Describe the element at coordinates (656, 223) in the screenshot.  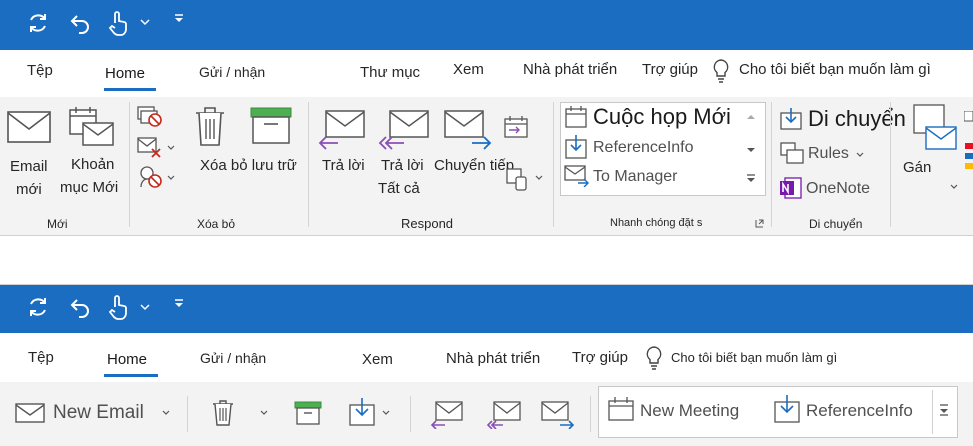
I see `group-quick-steps-label: Nhanh chóng đặt s` at that location.